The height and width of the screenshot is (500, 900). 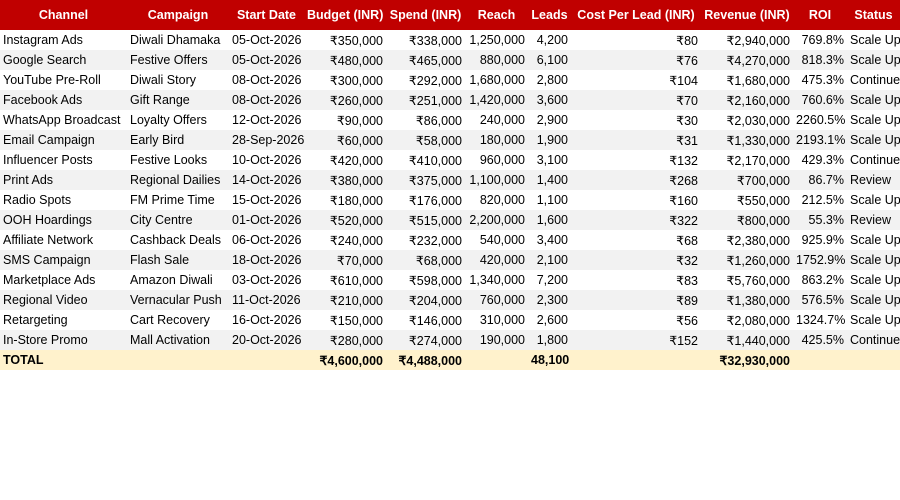 What do you see at coordinates (820, 340) in the screenshot?
I see `cell-roi: 425.5%` at bounding box center [820, 340].